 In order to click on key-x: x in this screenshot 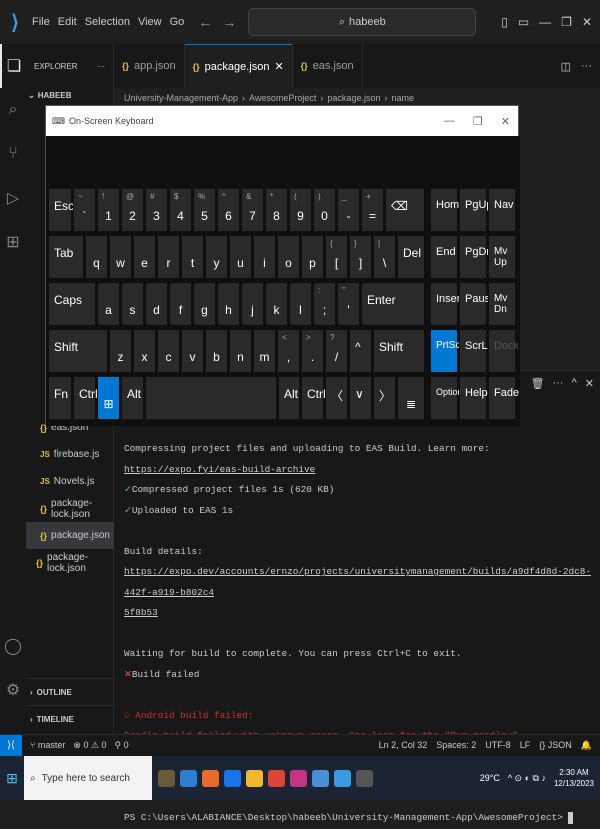, I will do `click(144, 351)`.